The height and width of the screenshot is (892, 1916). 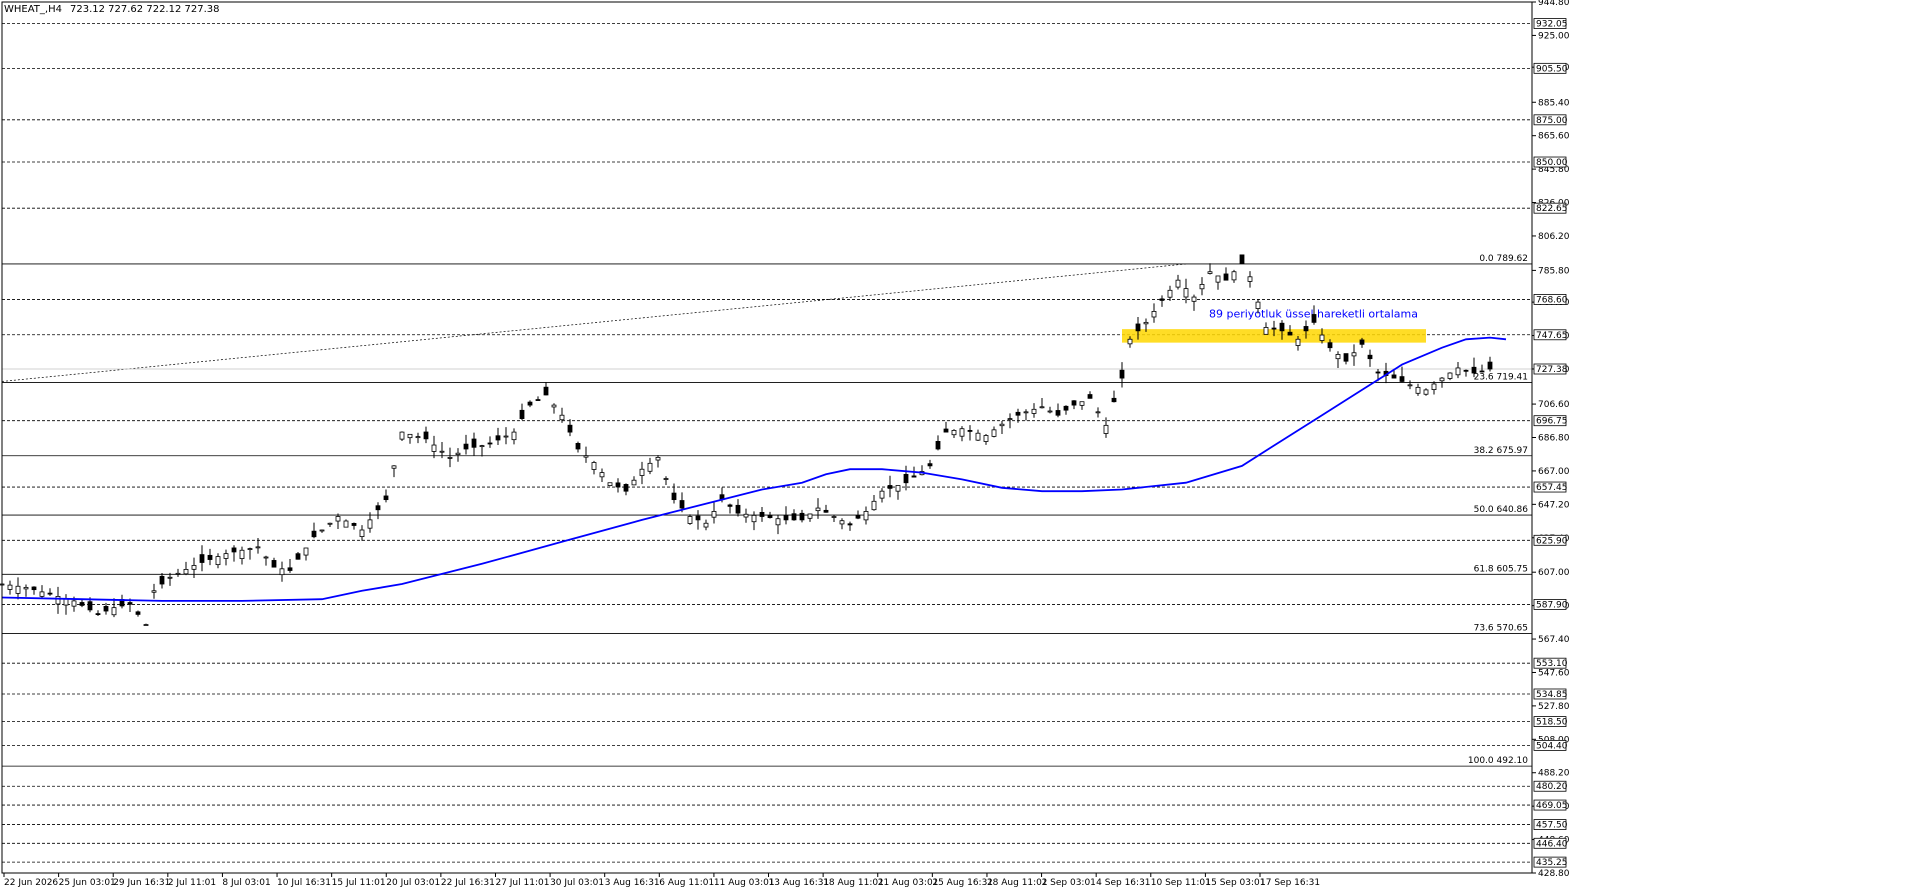 I want to click on y-tick-label: 785.80, so click(x=1554, y=271).